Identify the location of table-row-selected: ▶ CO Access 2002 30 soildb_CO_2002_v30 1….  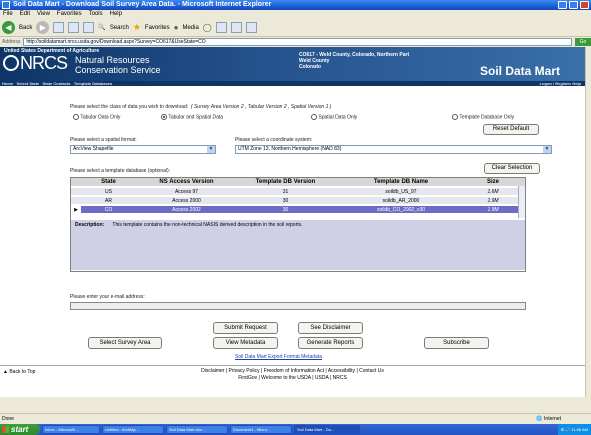
(298, 210).